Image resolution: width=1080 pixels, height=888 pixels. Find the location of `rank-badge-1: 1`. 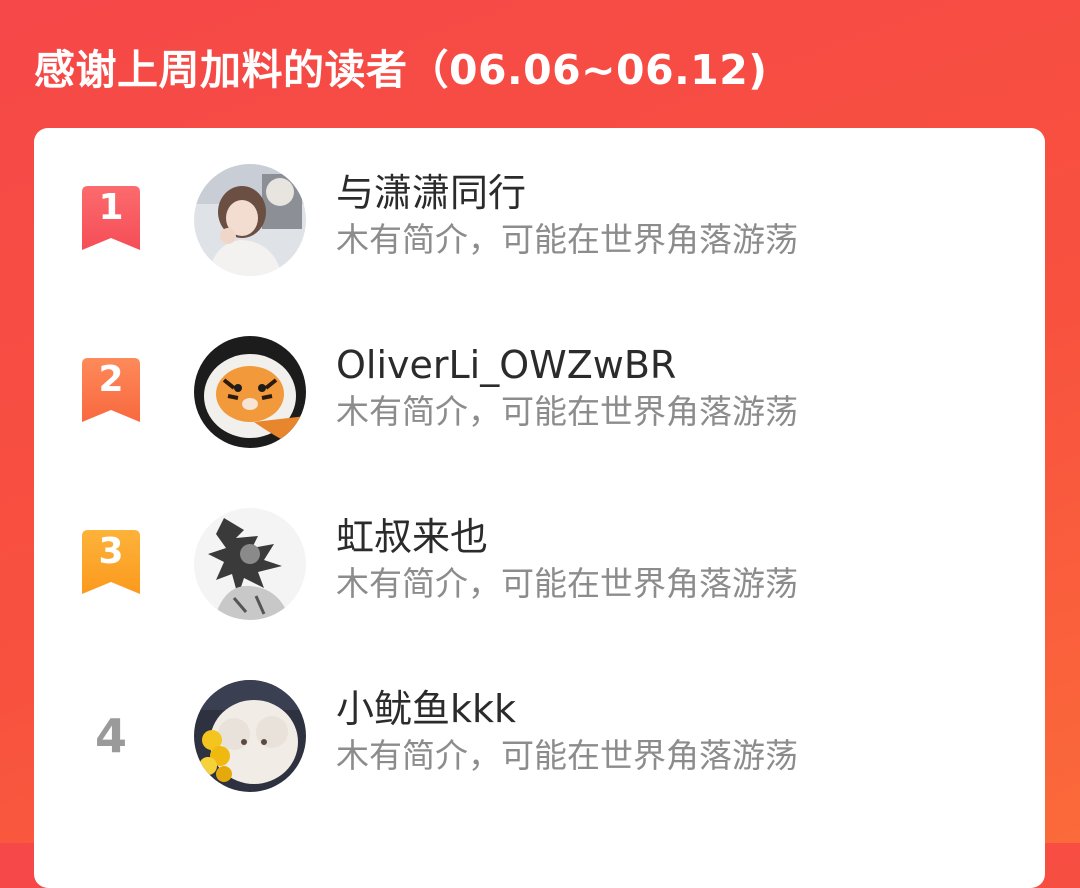

rank-badge-1: 1 is located at coordinates (111, 218).